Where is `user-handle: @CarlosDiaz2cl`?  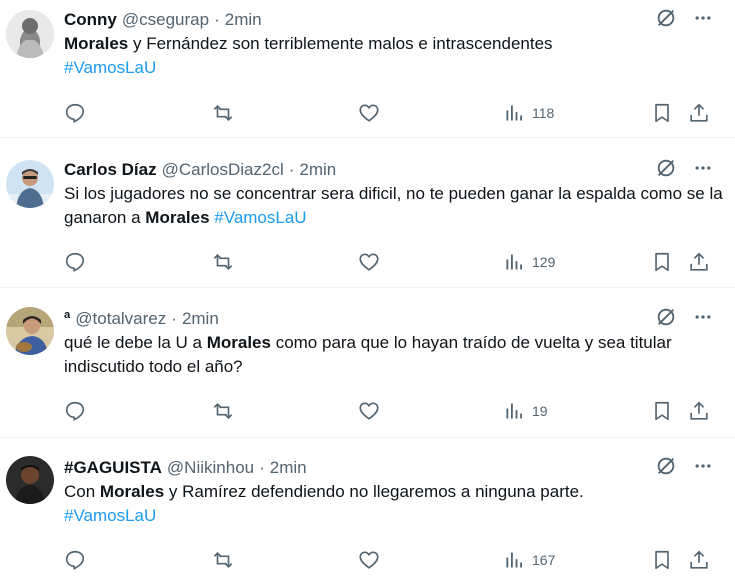 user-handle: @CarlosDiaz2cl is located at coordinates (223, 170).